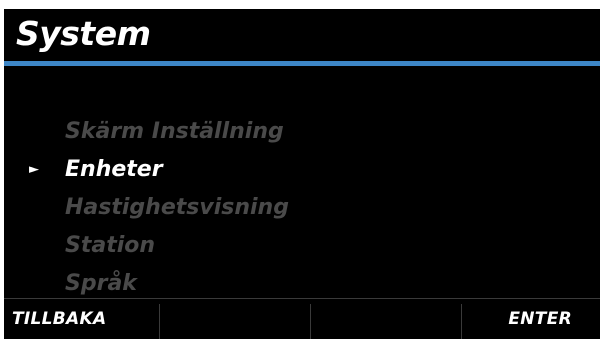 This screenshot has height=347, width=608. What do you see at coordinates (302, 63) in the screenshot?
I see `header-divider` at bounding box center [302, 63].